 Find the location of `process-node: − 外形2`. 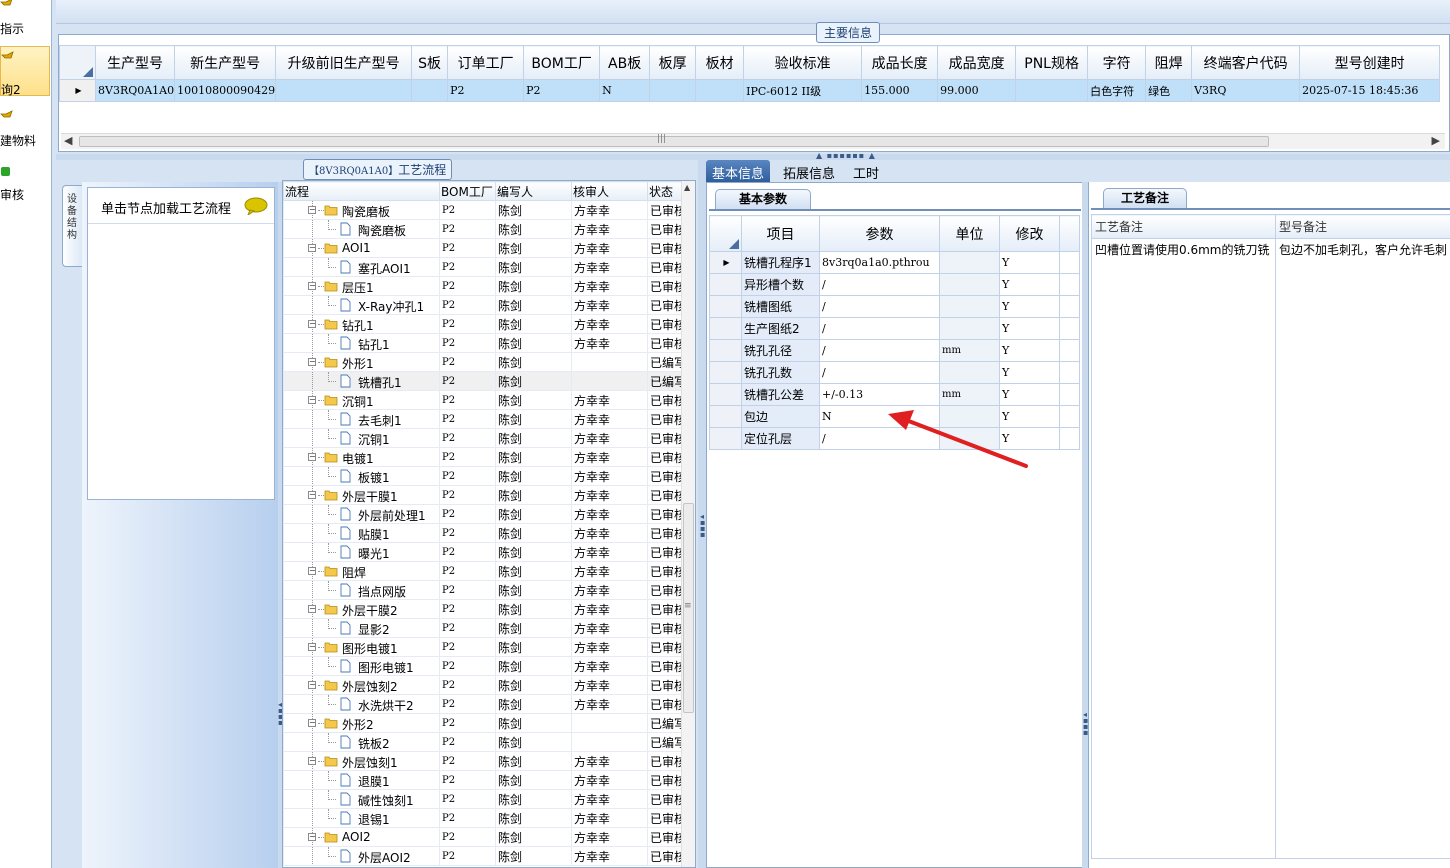

process-node: − 外形2 is located at coordinates (361, 723).